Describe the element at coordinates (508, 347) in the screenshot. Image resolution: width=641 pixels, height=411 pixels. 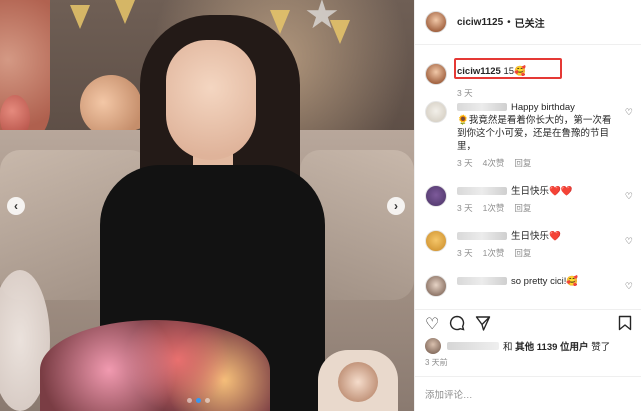
I see `likes-conj: 和` at that location.